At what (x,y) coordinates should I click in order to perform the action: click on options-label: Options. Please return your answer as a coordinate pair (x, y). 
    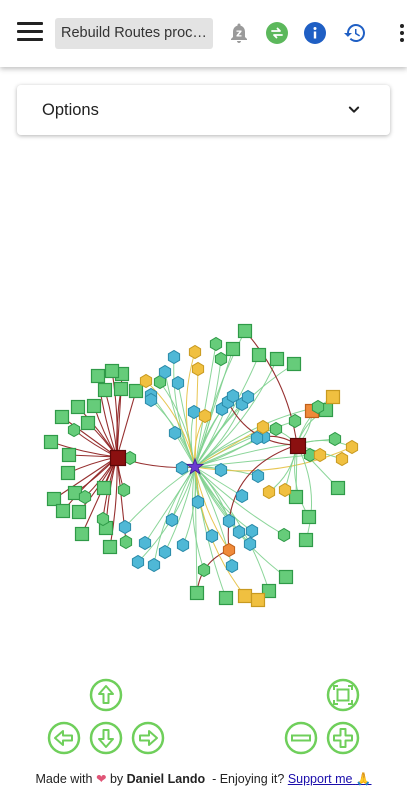
    Looking at the image, I should click on (70, 110).